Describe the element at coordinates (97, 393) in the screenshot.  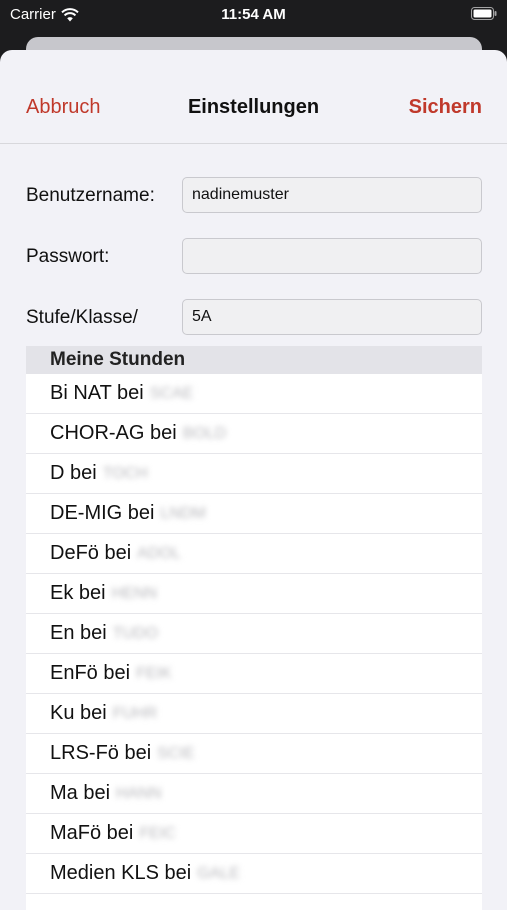
I see `lesson-subject: Bi NAT bei` at that location.